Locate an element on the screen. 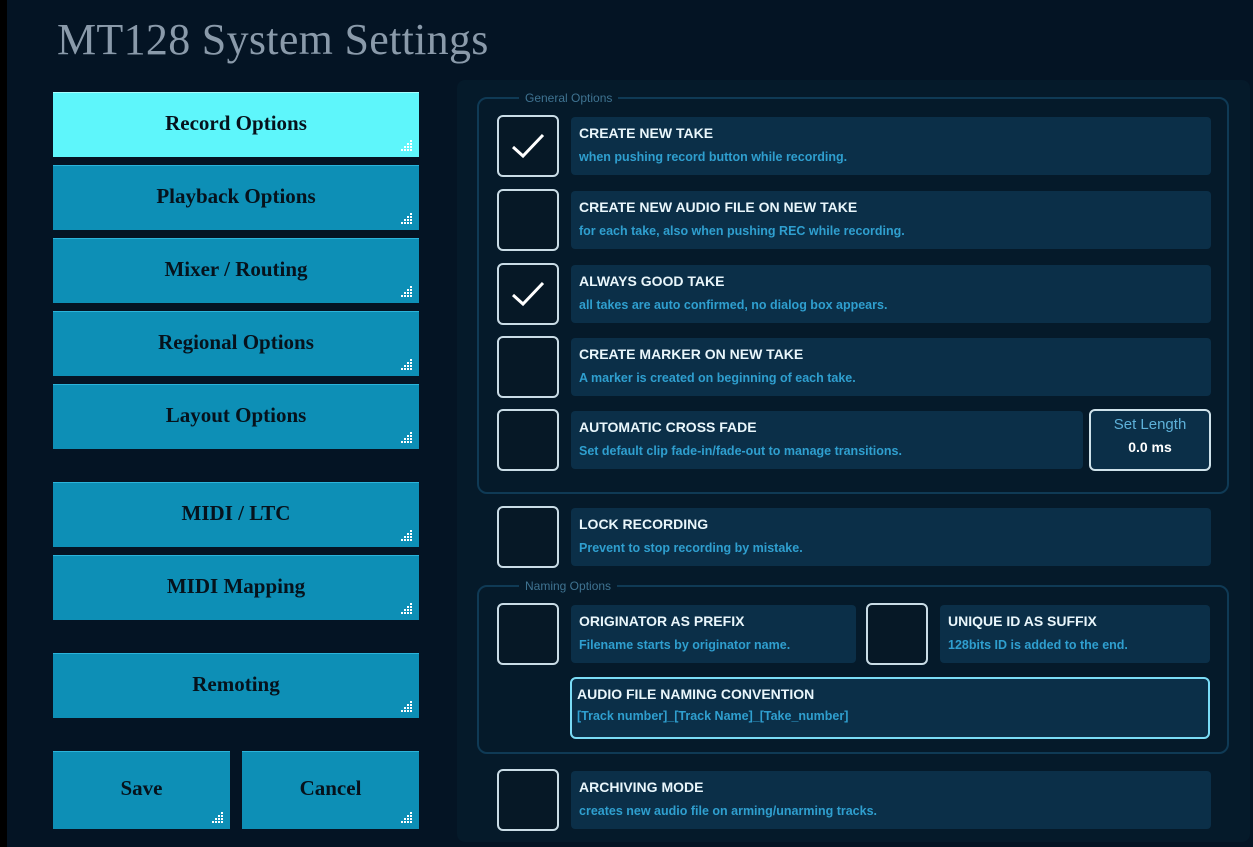  new-audio-file-checkbox is located at coordinates (528, 220).